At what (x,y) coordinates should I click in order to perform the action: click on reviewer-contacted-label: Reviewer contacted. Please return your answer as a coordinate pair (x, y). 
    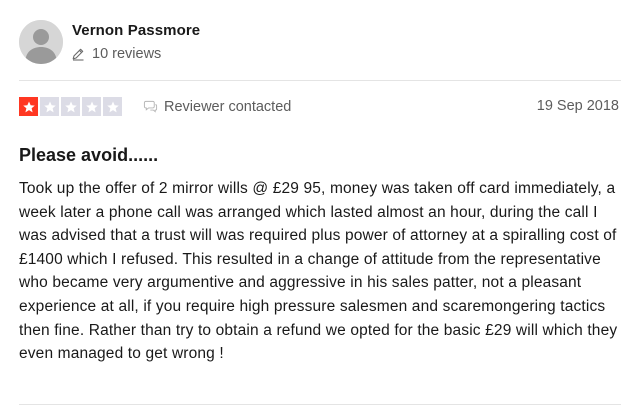
    Looking at the image, I should click on (228, 106).